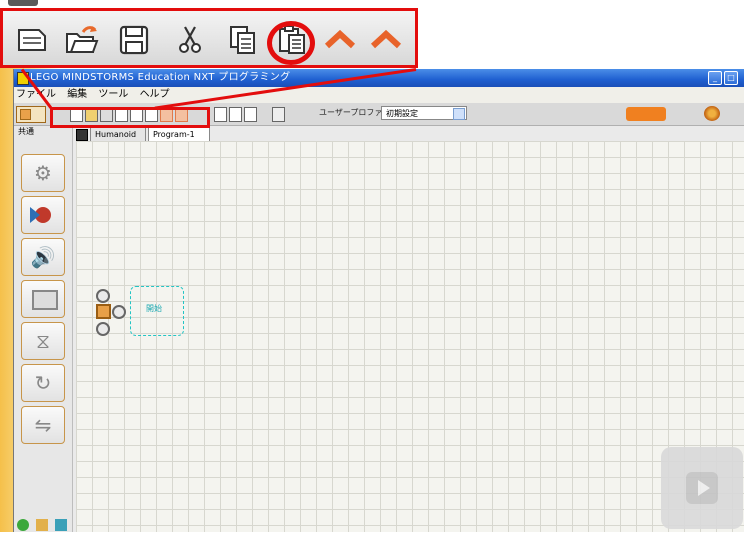  I want to click on tb-comment-icon, so click(250, 114).